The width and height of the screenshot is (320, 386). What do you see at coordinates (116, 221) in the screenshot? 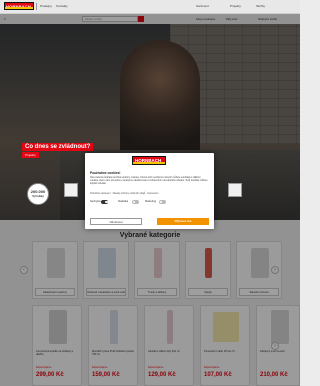
I see `reject-cookies-button: Odmítnout` at bounding box center [116, 221].